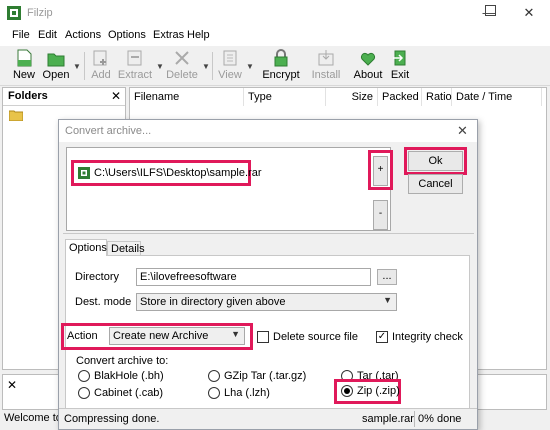 The height and width of the screenshot is (430, 550). Describe the element at coordinates (129, 376) in the screenshot. I see `format-label-bh: BlakHole (.bh)` at that location.